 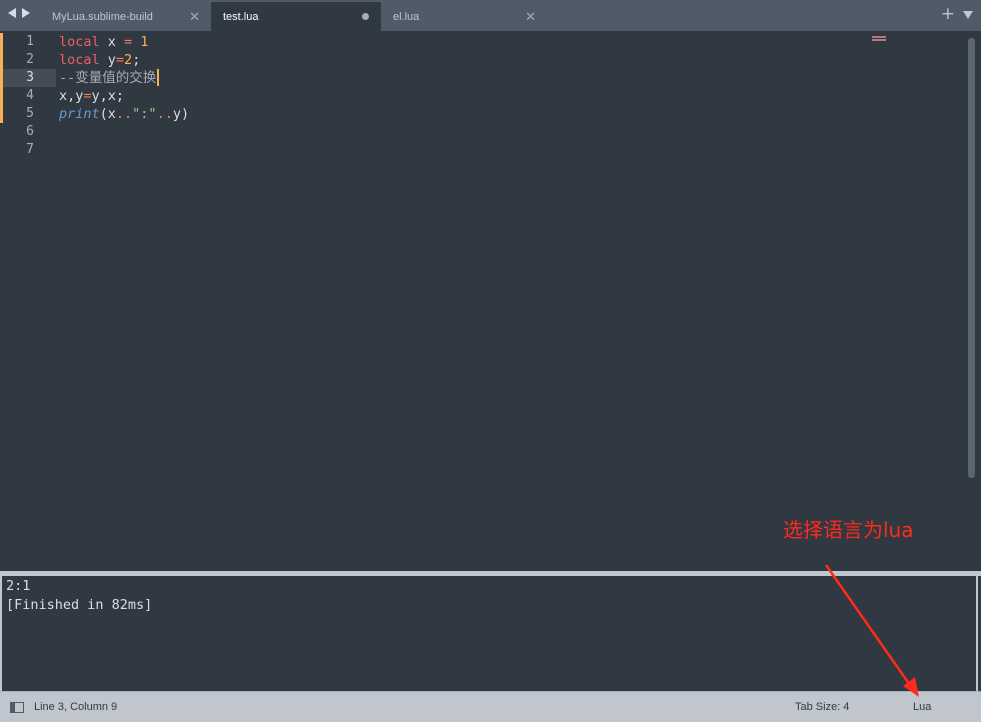 I want to click on punctuation-token: ;, so click(x=136, y=60).